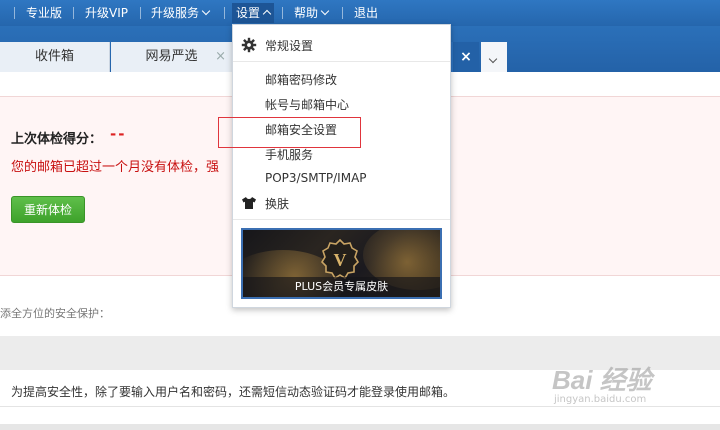  I want to click on plus-skin-banner: V PLUS会员专属皮肤, so click(341, 263).